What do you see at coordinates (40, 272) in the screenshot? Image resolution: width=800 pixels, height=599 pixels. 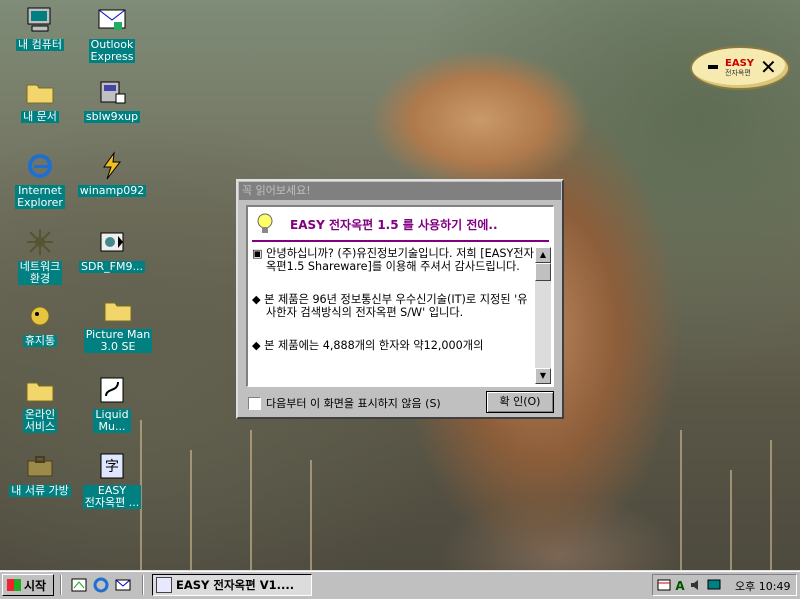 I see `desktop-icon-label: 네트워크 환경` at bounding box center [40, 272].